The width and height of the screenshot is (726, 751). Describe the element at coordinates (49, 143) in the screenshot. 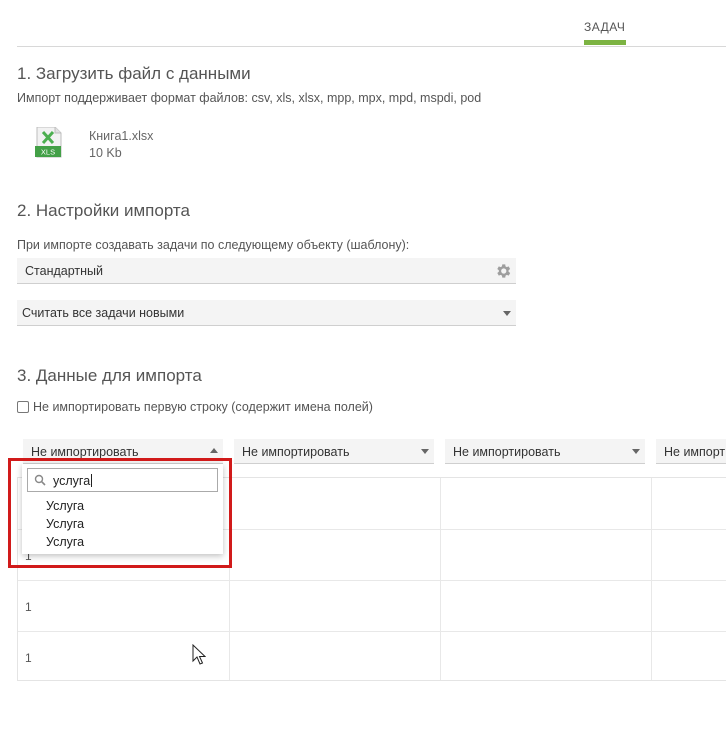

I see `xls-file-icon: XLS` at that location.